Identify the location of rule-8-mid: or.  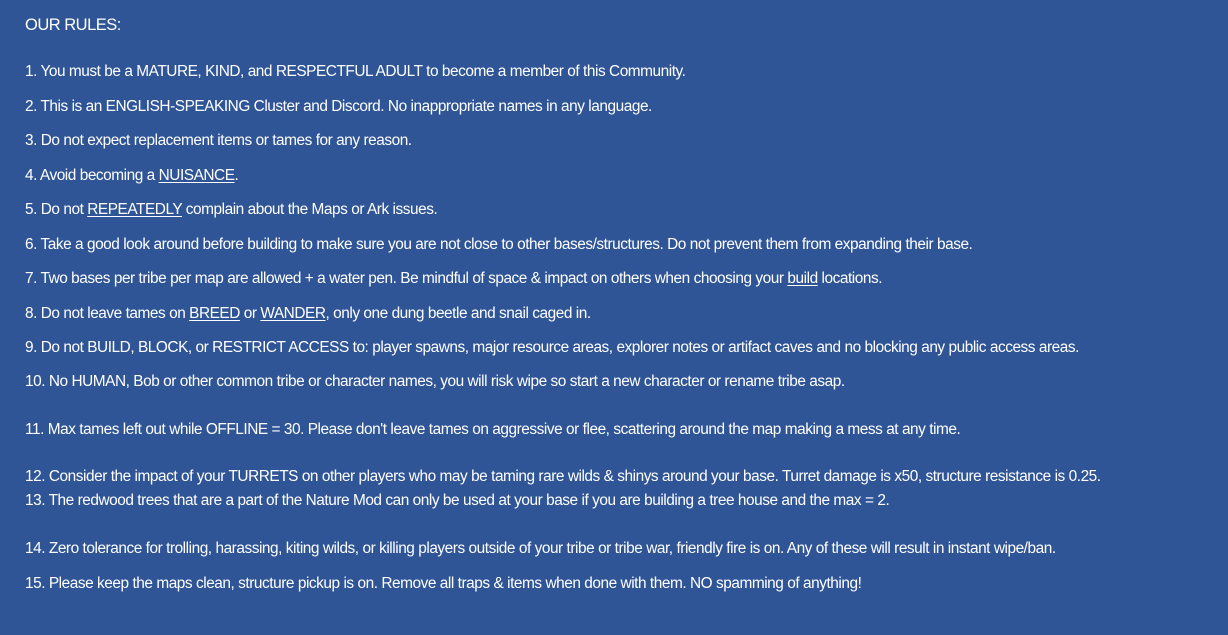
(250, 313).